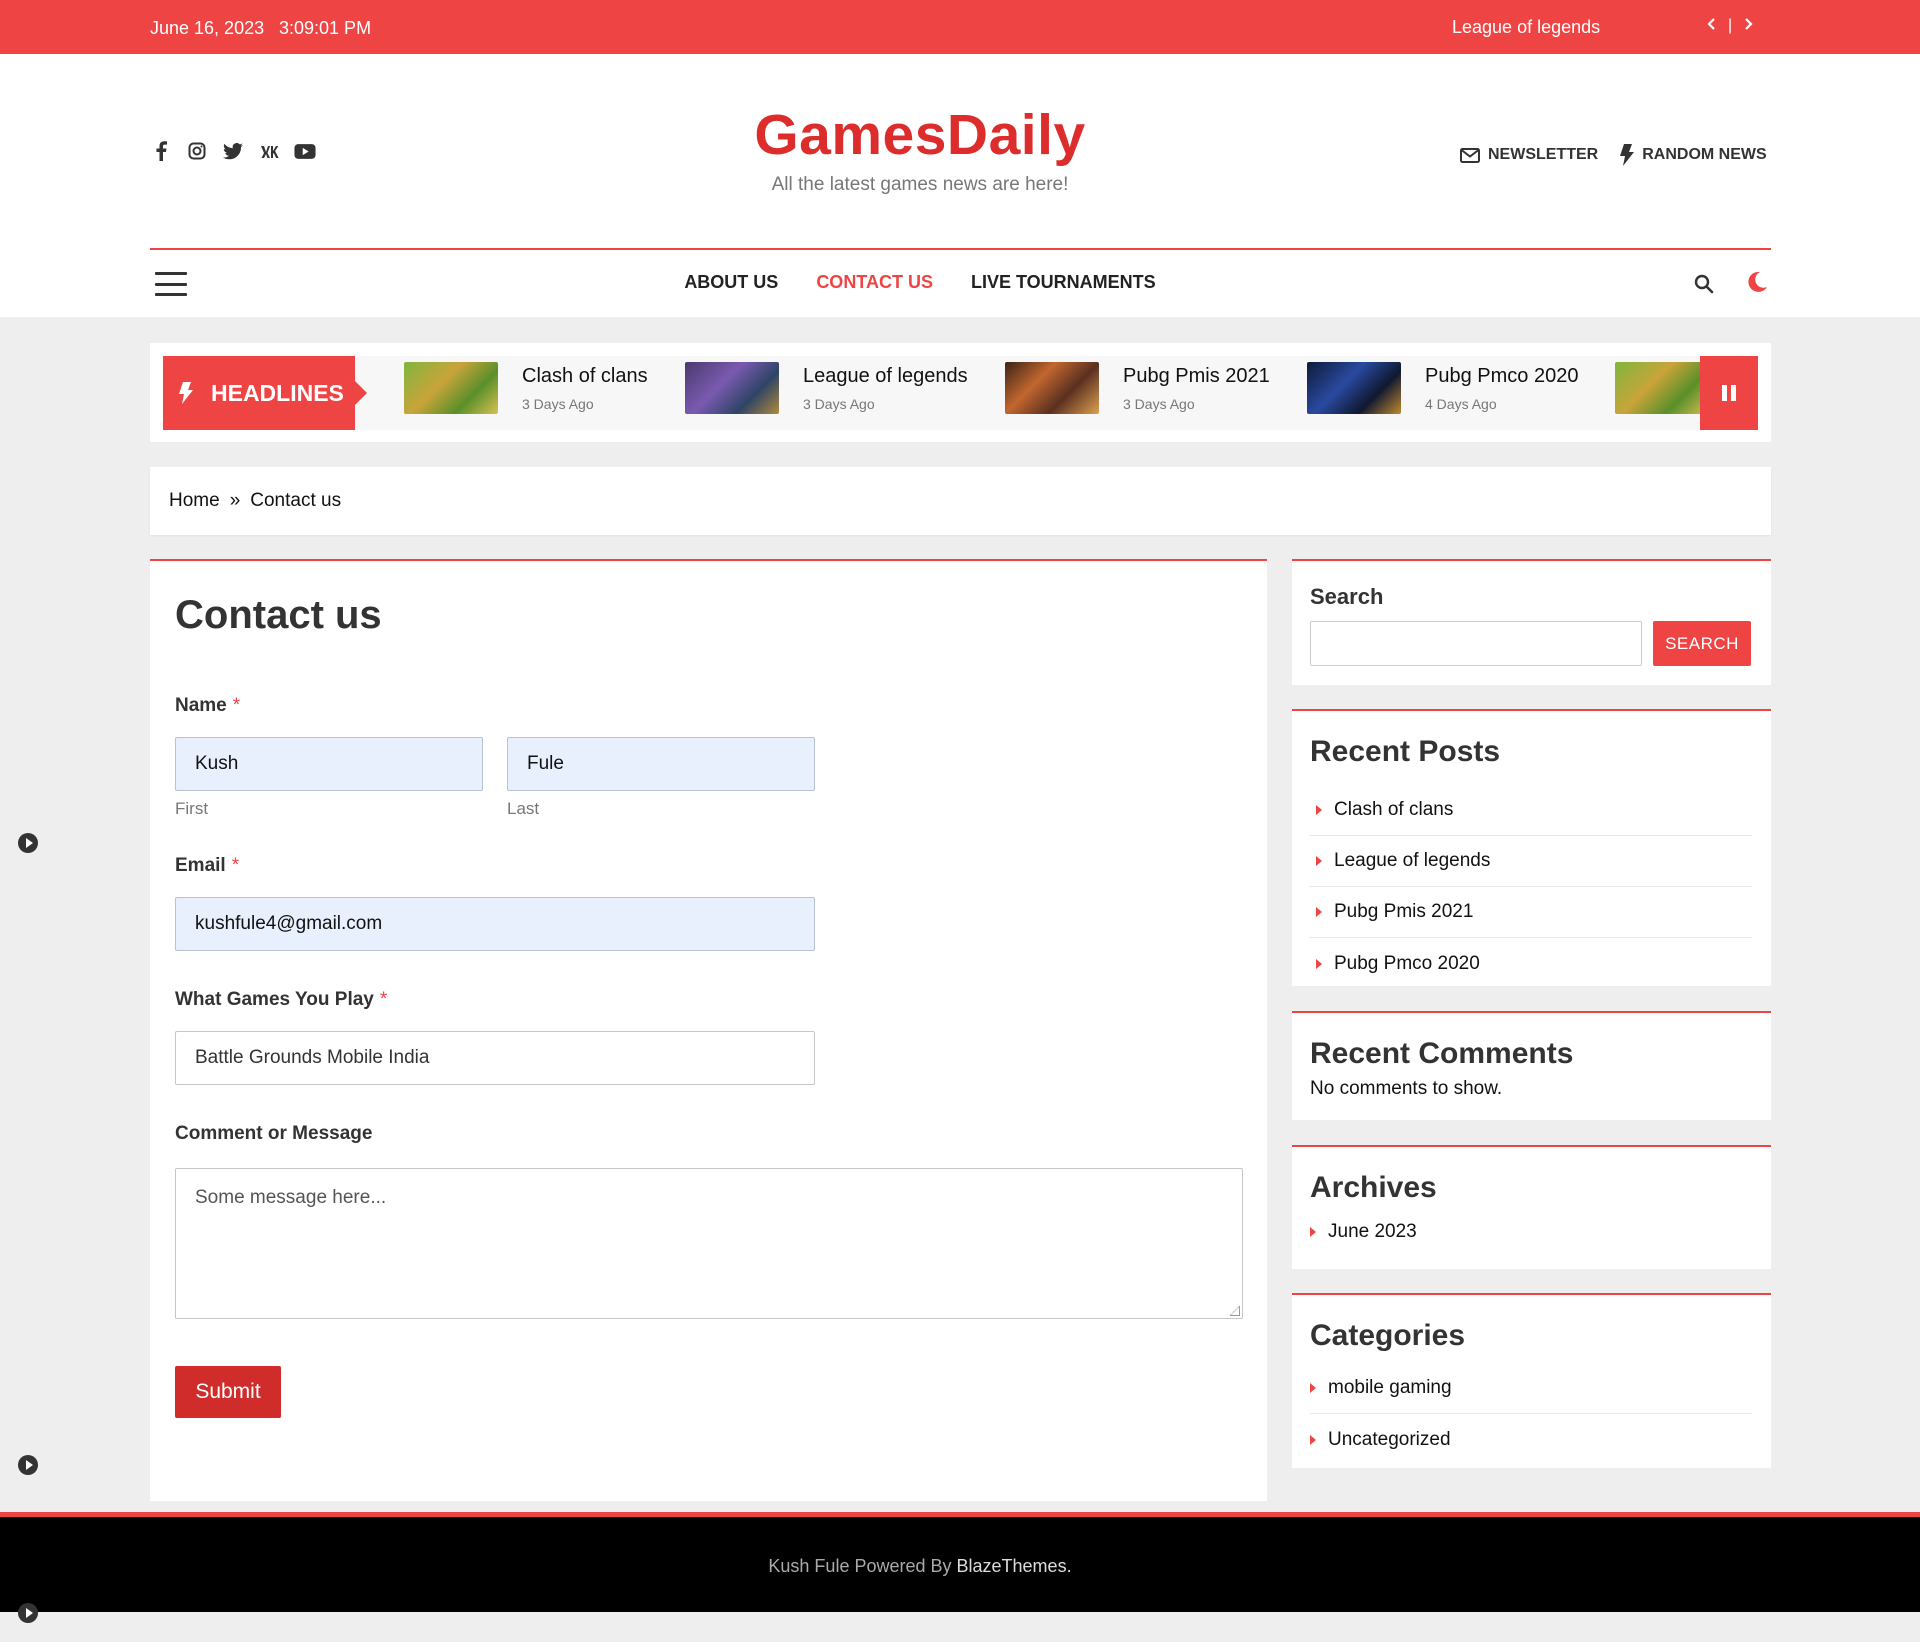  What do you see at coordinates (1014, 1566) in the screenshot?
I see `footer-link: BlazeThemes.` at bounding box center [1014, 1566].